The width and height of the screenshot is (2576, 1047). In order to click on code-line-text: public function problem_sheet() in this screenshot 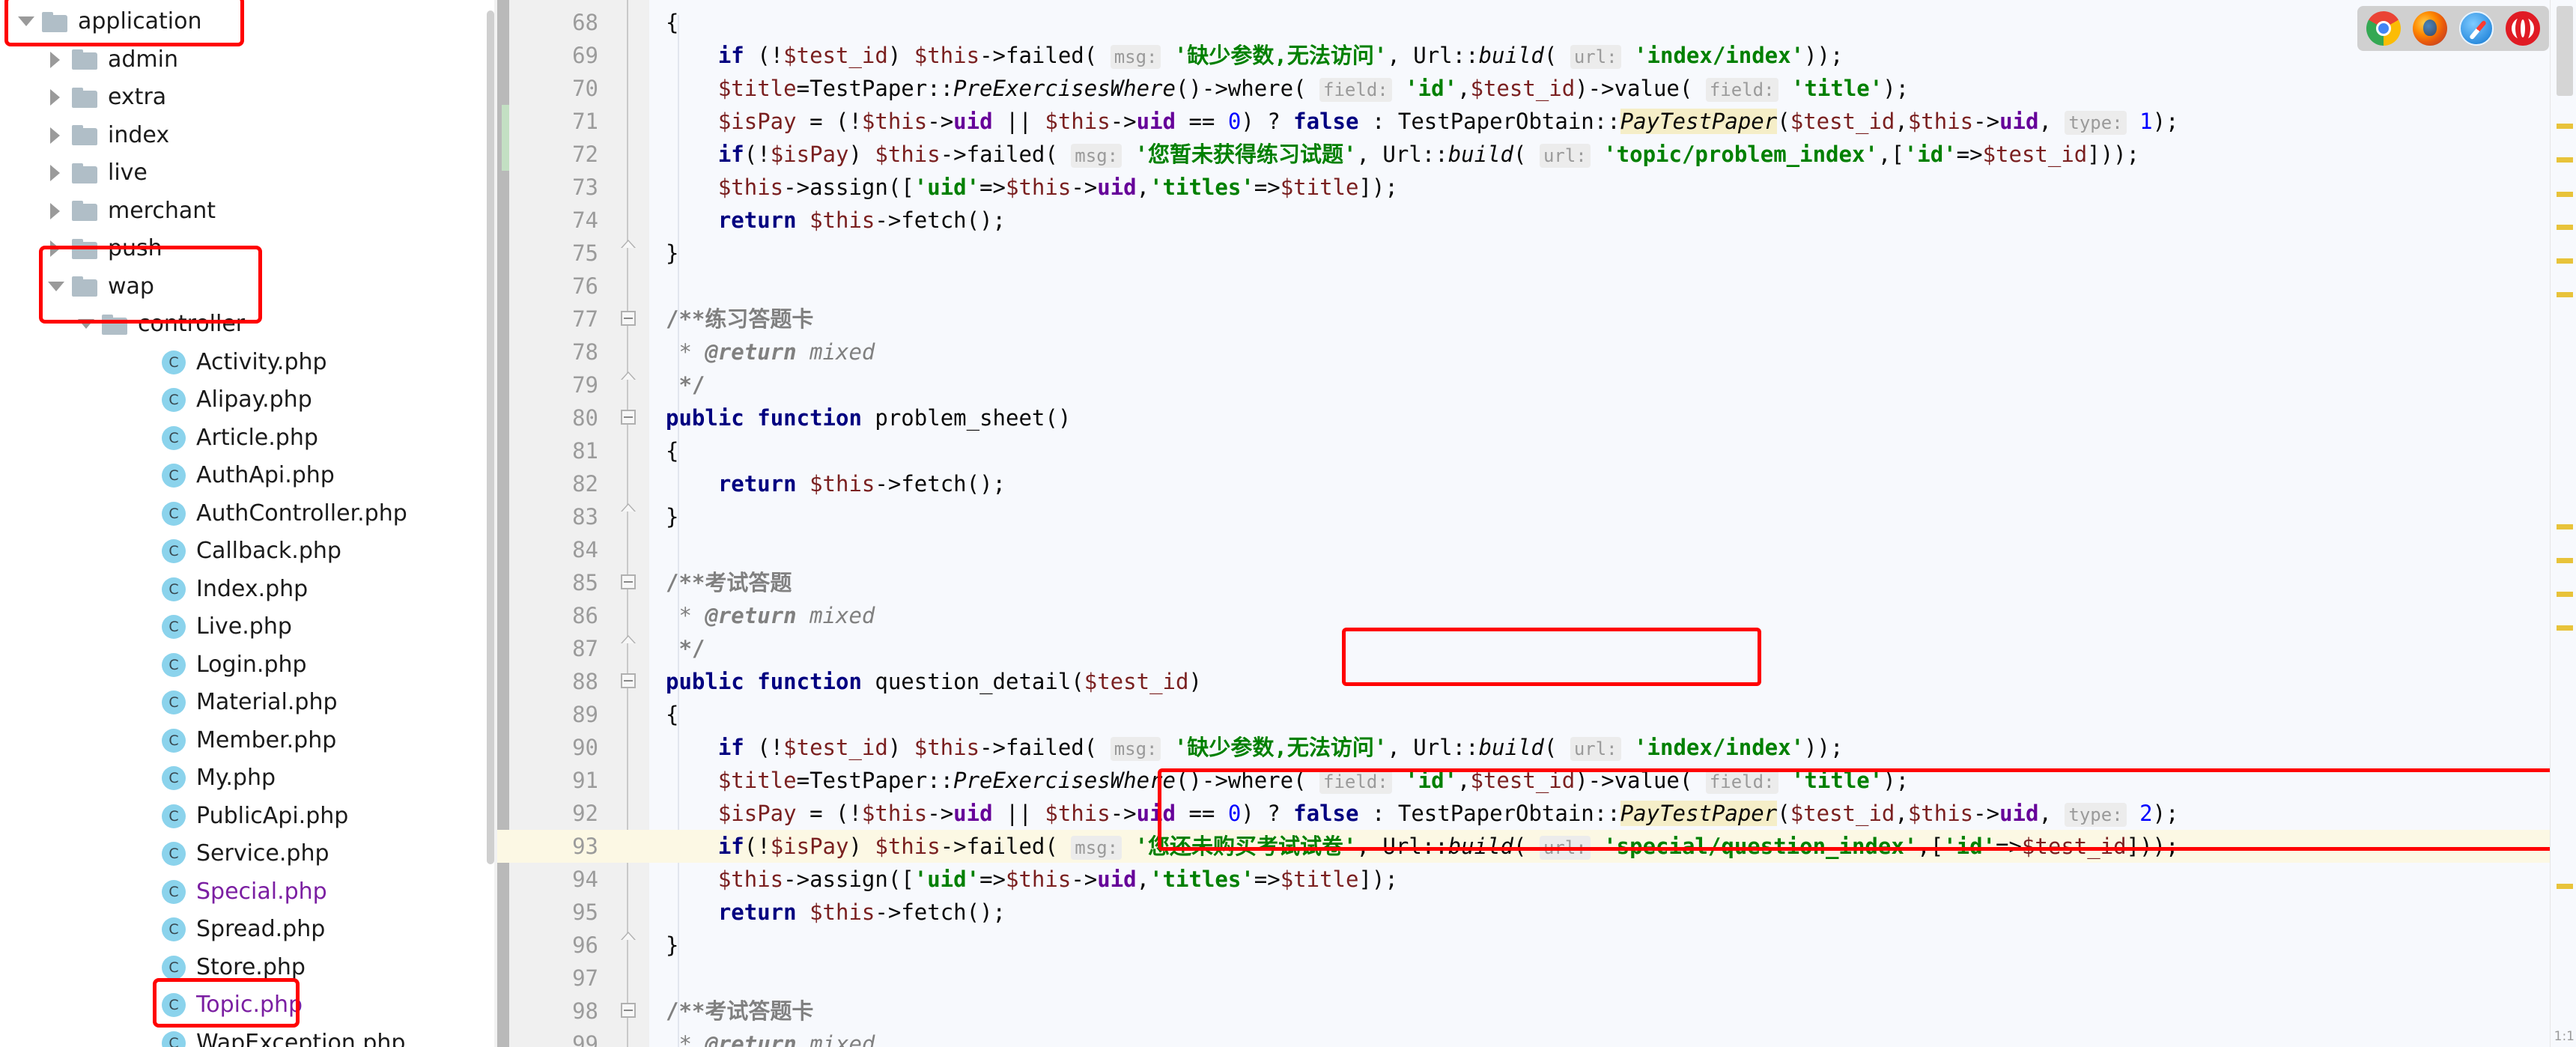, I will do `click(860, 417)`.